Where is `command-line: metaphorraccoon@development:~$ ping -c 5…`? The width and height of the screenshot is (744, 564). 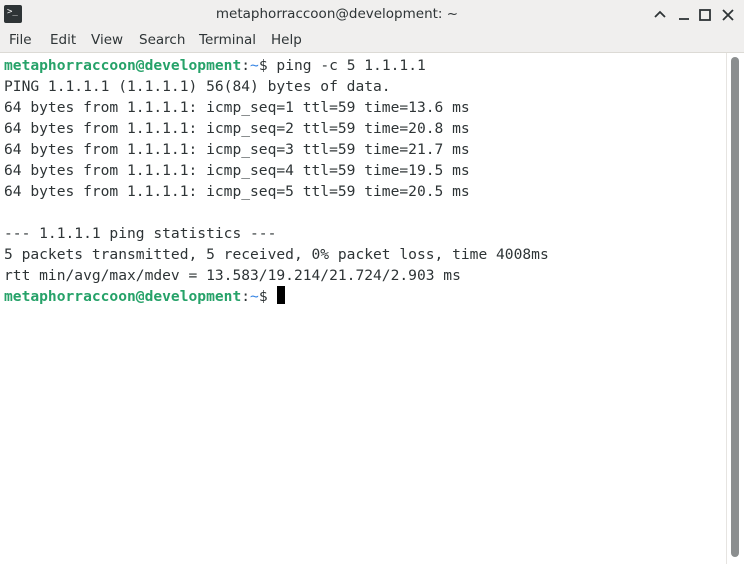
command-line: metaphorraccoon@development:~$ ping -c 5… is located at coordinates (215, 65).